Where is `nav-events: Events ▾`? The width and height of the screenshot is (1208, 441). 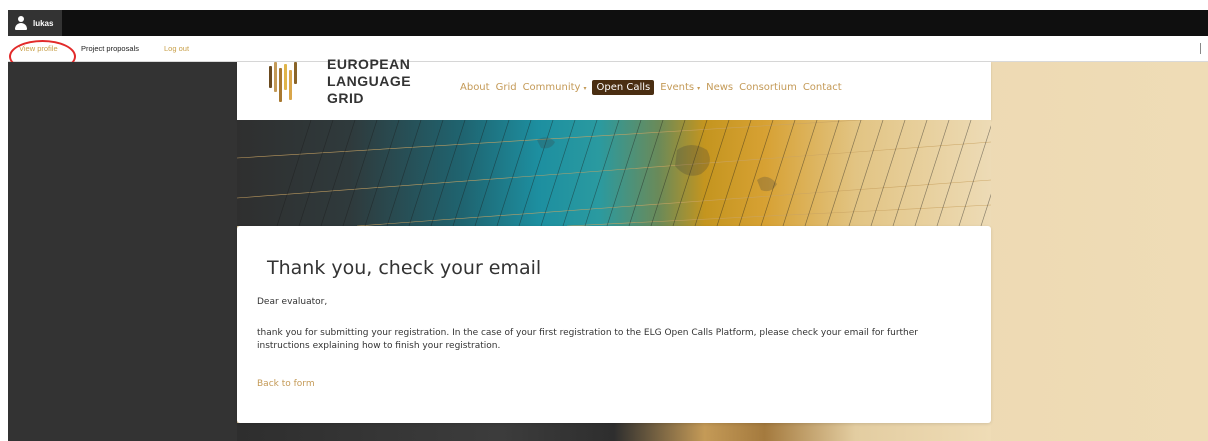 nav-events: Events ▾ is located at coordinates (680, 87).